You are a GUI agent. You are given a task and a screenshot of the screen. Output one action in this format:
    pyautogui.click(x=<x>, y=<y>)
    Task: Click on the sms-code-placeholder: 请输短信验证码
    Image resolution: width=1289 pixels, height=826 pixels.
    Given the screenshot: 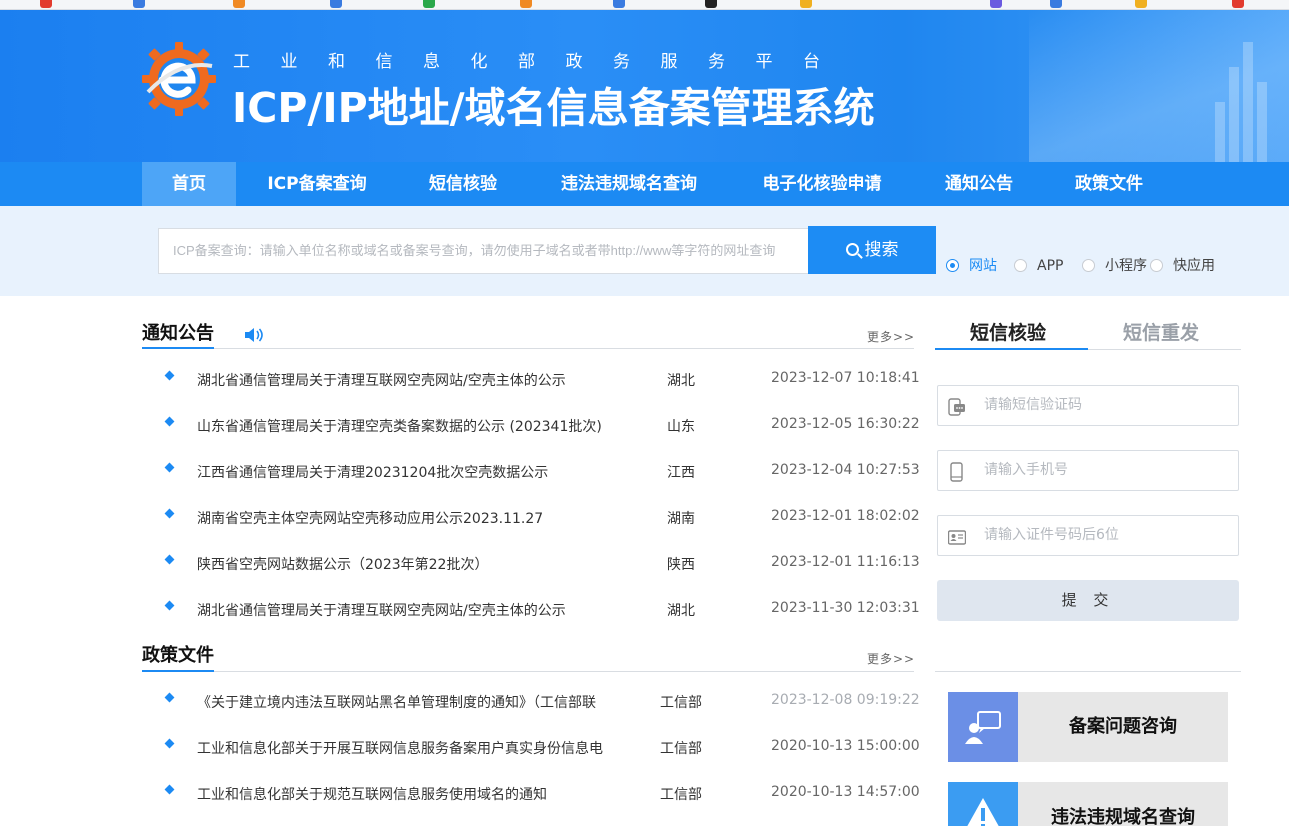 What is the action you would take?
    pyautogui.click(x=1033, y=405)
    